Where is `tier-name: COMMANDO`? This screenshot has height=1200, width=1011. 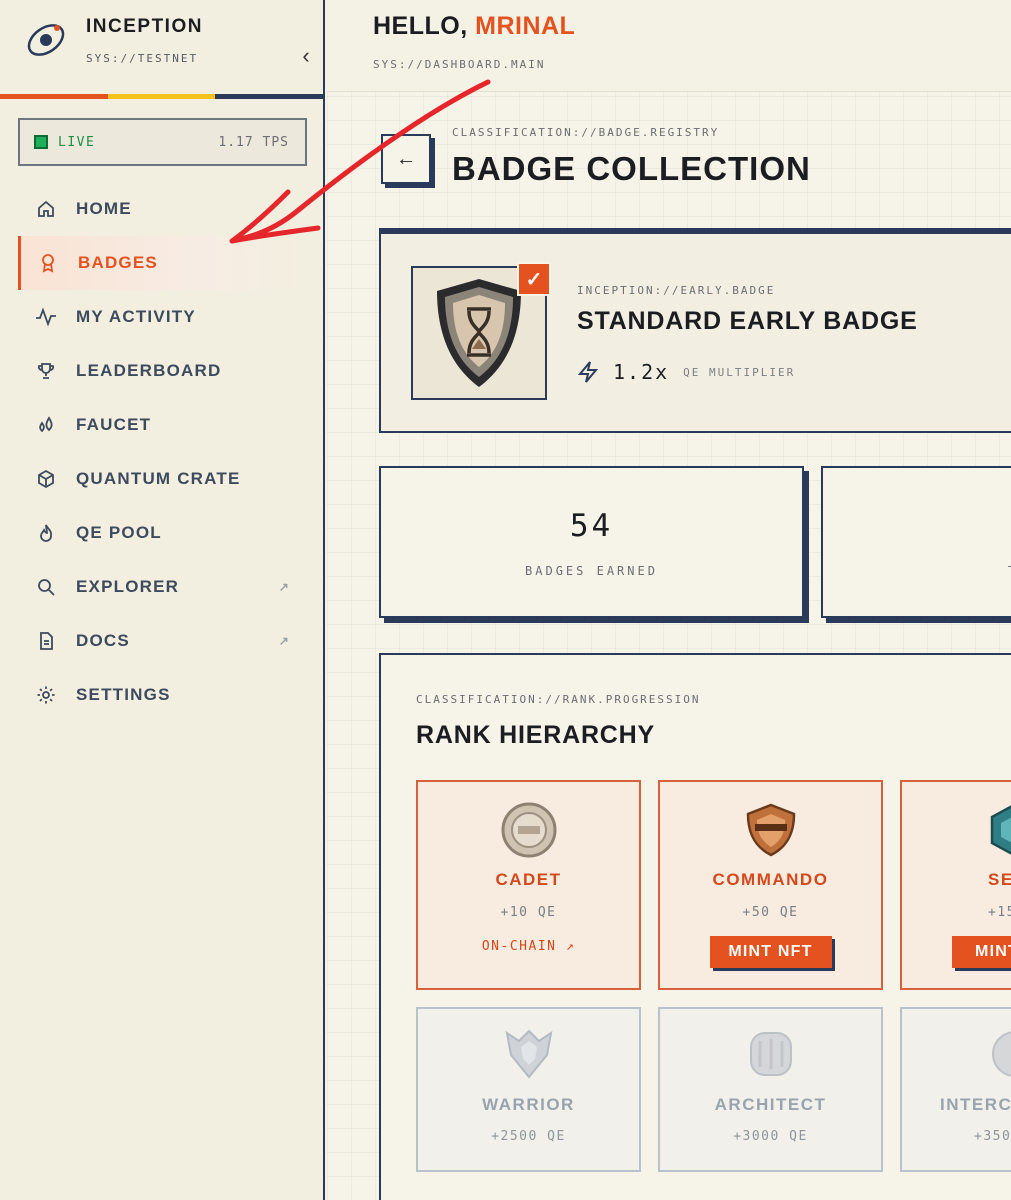
tier-name: COMMANDO is located at coordinates (770, 879).